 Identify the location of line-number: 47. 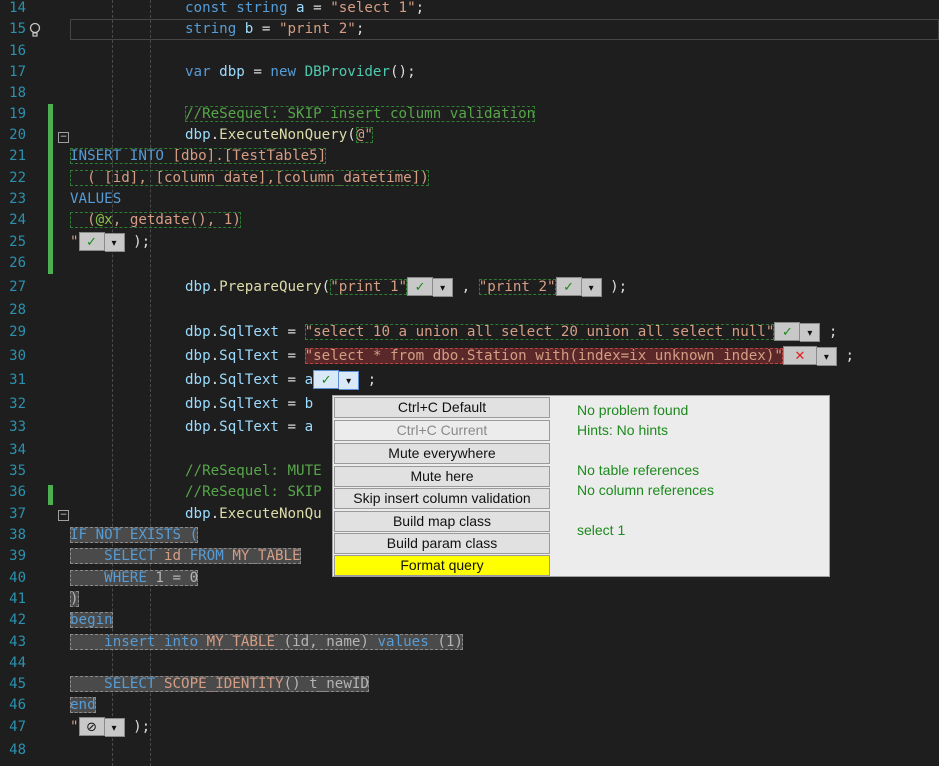
(17, 727).